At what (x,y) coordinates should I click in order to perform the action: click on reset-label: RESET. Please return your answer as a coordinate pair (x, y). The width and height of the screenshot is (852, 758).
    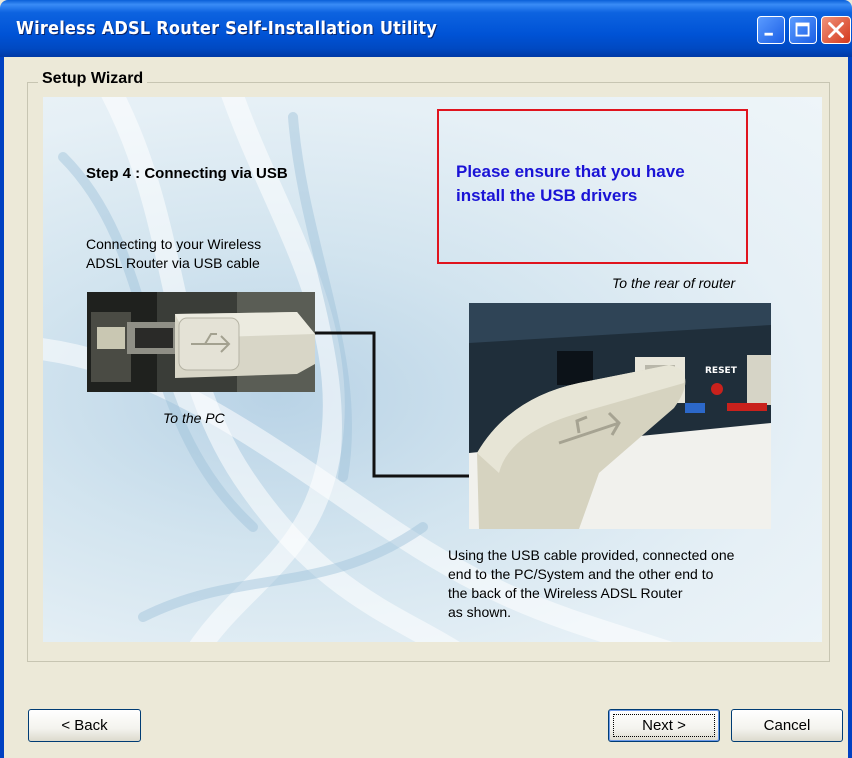
    Looking at the image, I should click on (721, 371).